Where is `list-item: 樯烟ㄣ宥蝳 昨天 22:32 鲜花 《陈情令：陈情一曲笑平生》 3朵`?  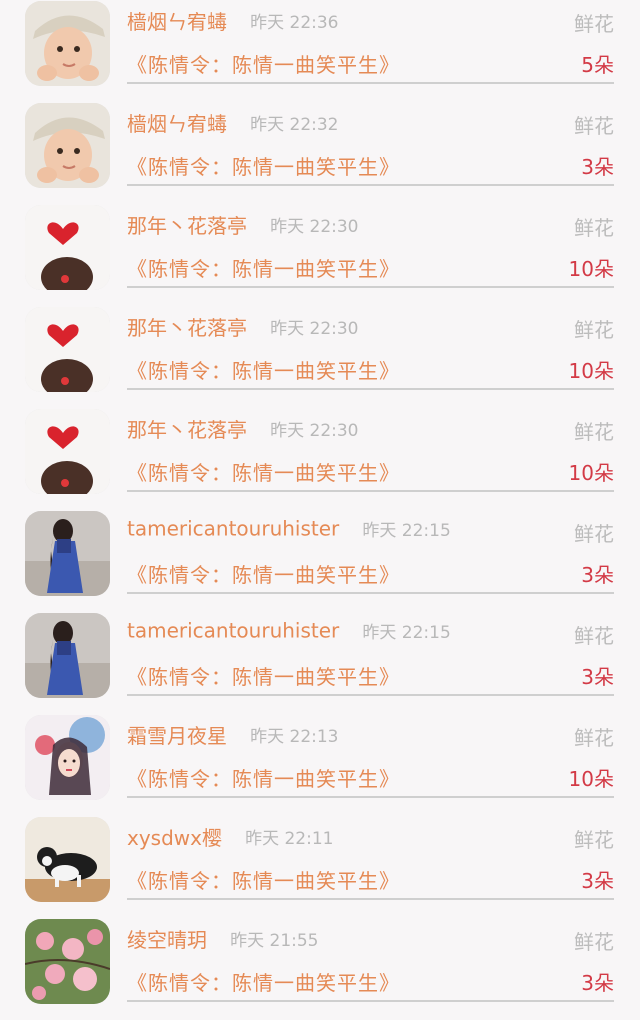
list-item: 樯烟ㄣ宥蝳 昨天 22:32 鲜花 《陈情令：陈情一曲笑平生》 3朵 is located at coordinates (320, 153).